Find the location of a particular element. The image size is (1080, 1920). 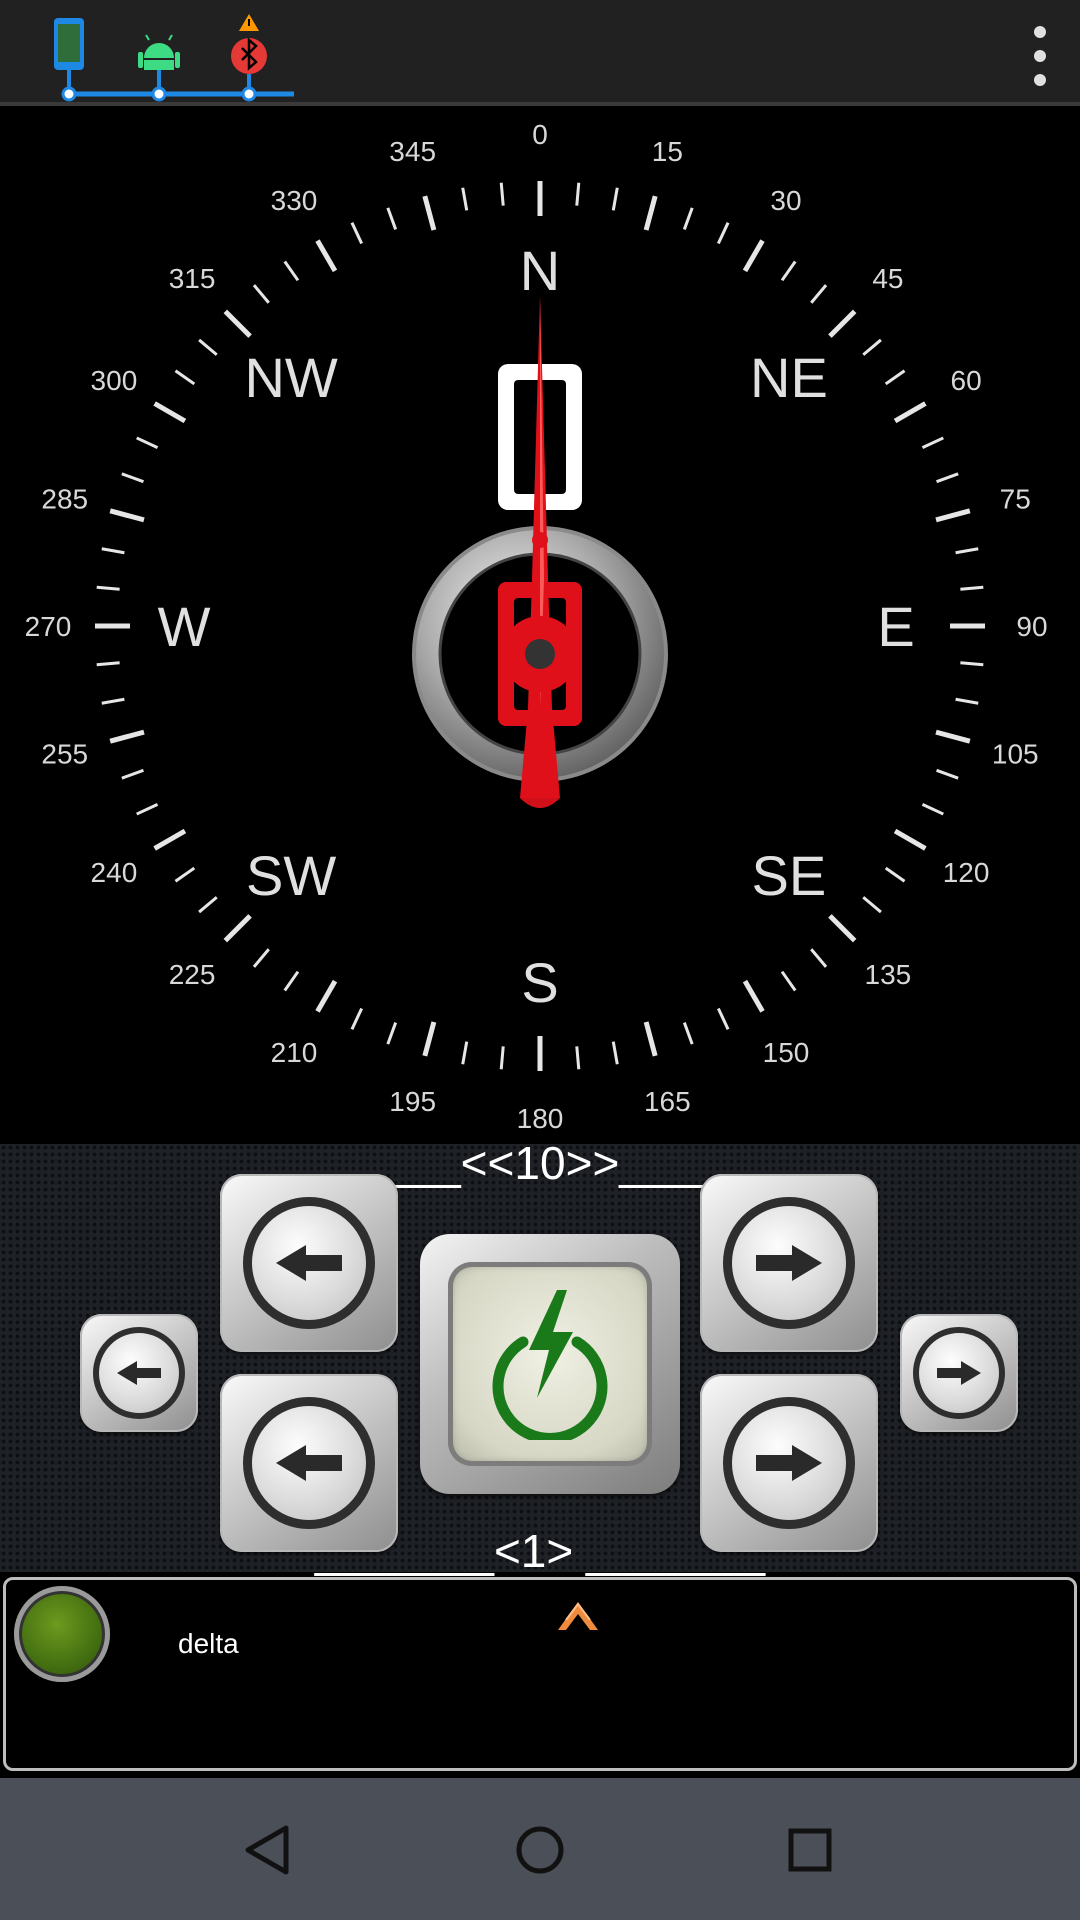

cardinal-label-ne: NE is located at coordinates (789, 377).